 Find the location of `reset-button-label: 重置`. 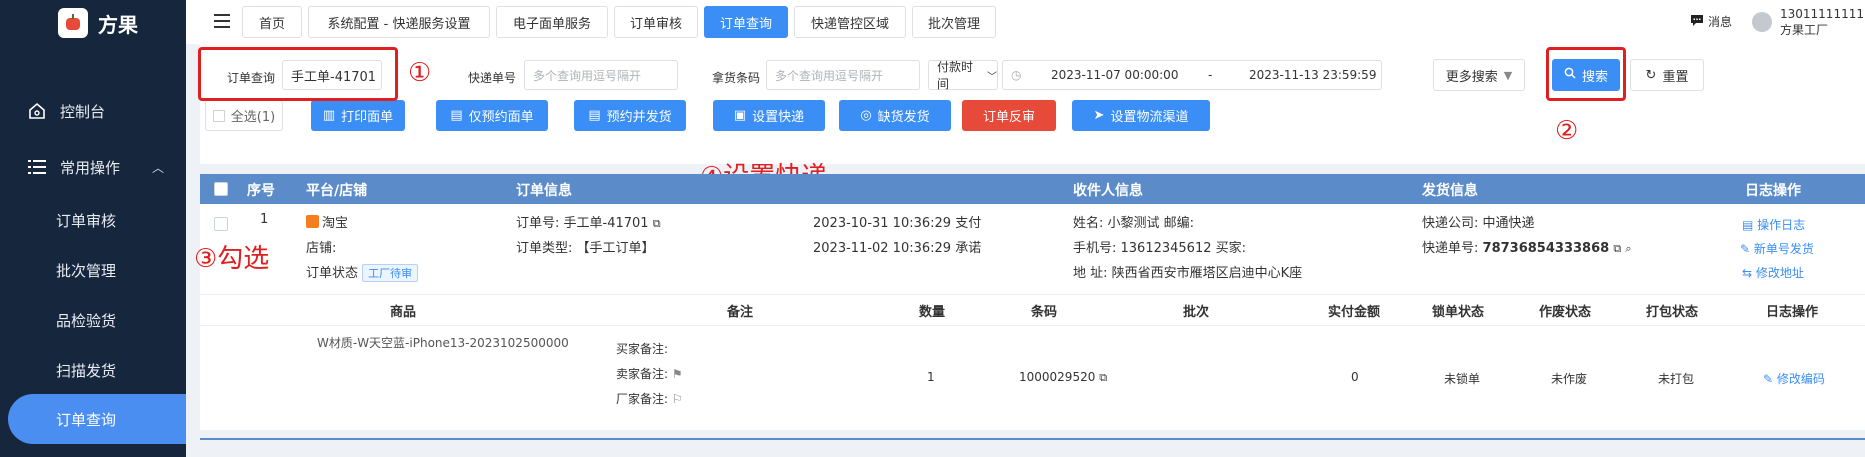

reset-button-label: 重置 is located at coordinates (1675, 77).